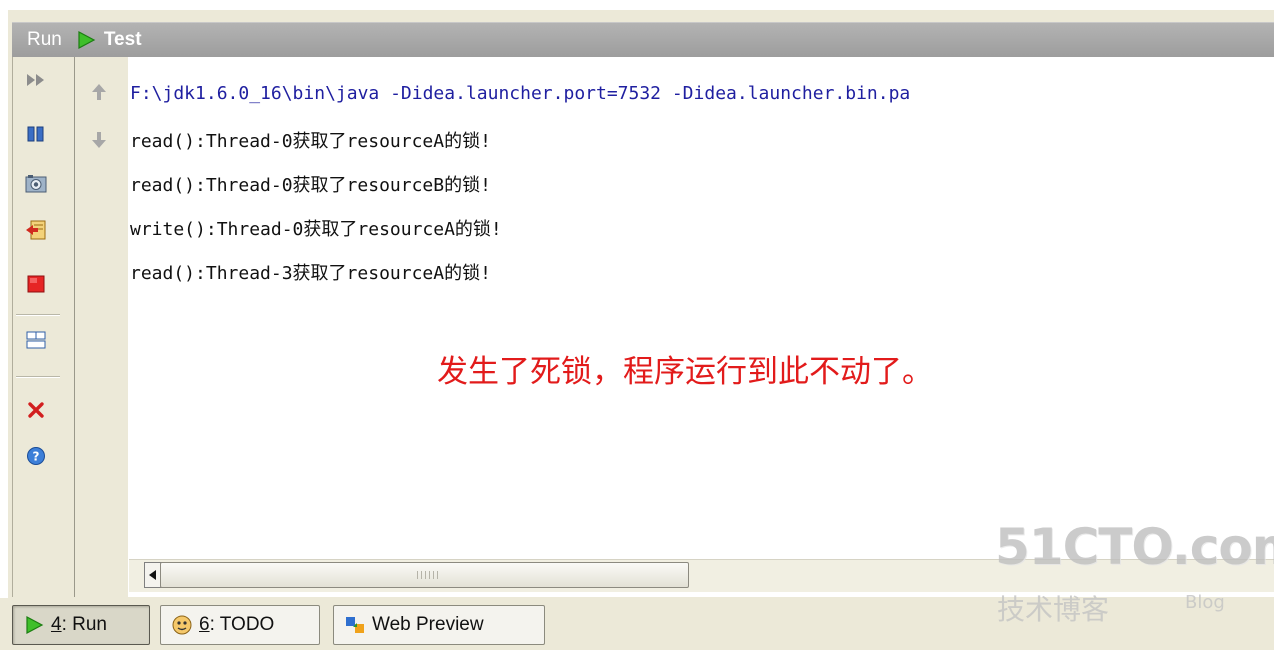 This screenshot has height=650, width=1274. Describe the element at coordinates (355, 625) in the screenshot. I see `web-preview-icon` at that location.